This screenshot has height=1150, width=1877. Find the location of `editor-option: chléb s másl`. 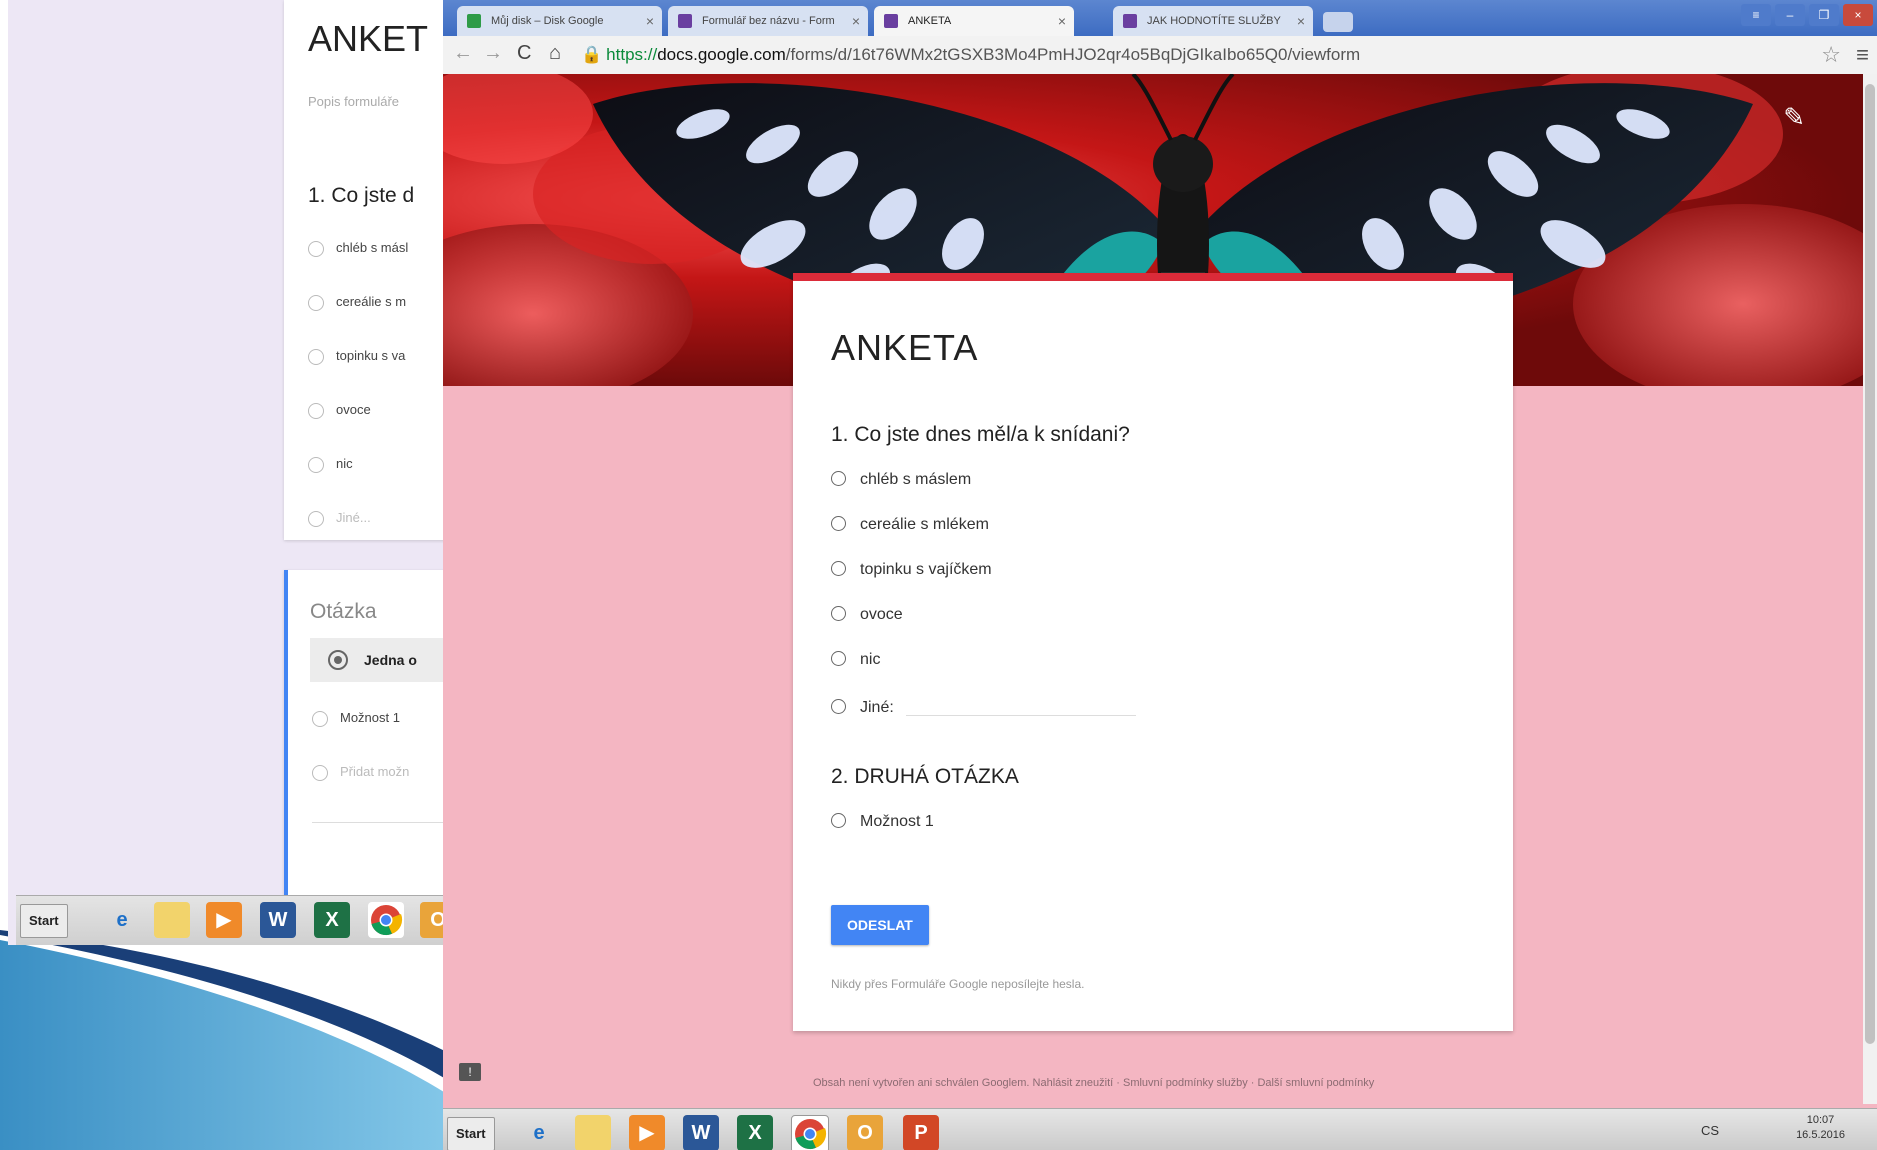

editor-option: chléb s másl is located at coordinates (358, 248).